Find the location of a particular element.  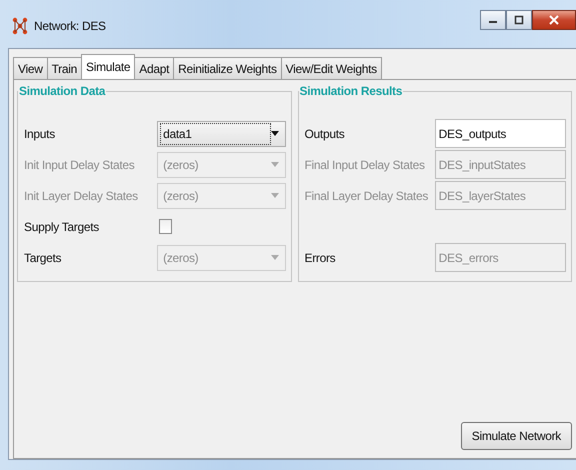

maximize-button is located at coordinates (519, 20).